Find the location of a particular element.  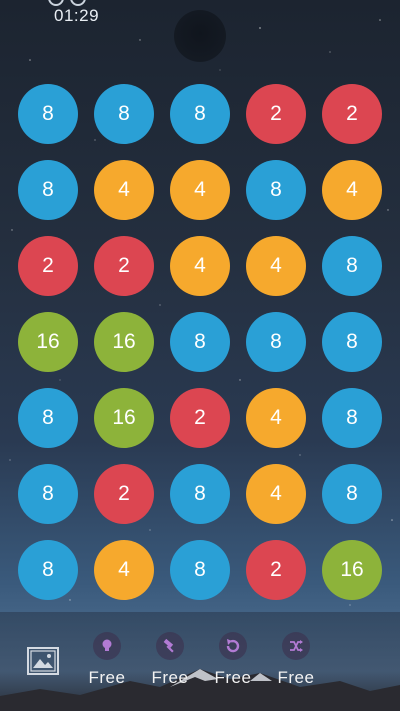

powerup-hammer: Free is located at coordinates (170, 660).